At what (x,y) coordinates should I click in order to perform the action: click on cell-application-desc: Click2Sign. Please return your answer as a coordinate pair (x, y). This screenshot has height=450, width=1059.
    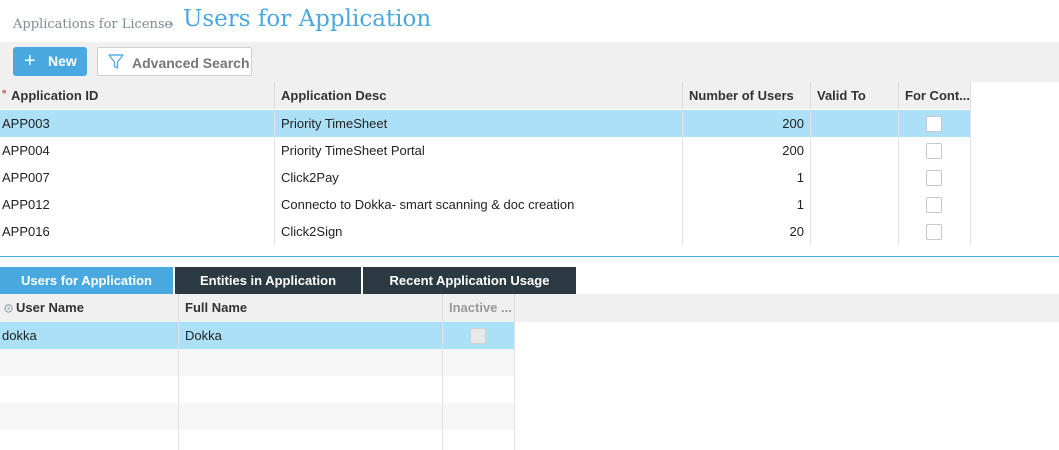
    Looking at the image, I should click on (479, 231).